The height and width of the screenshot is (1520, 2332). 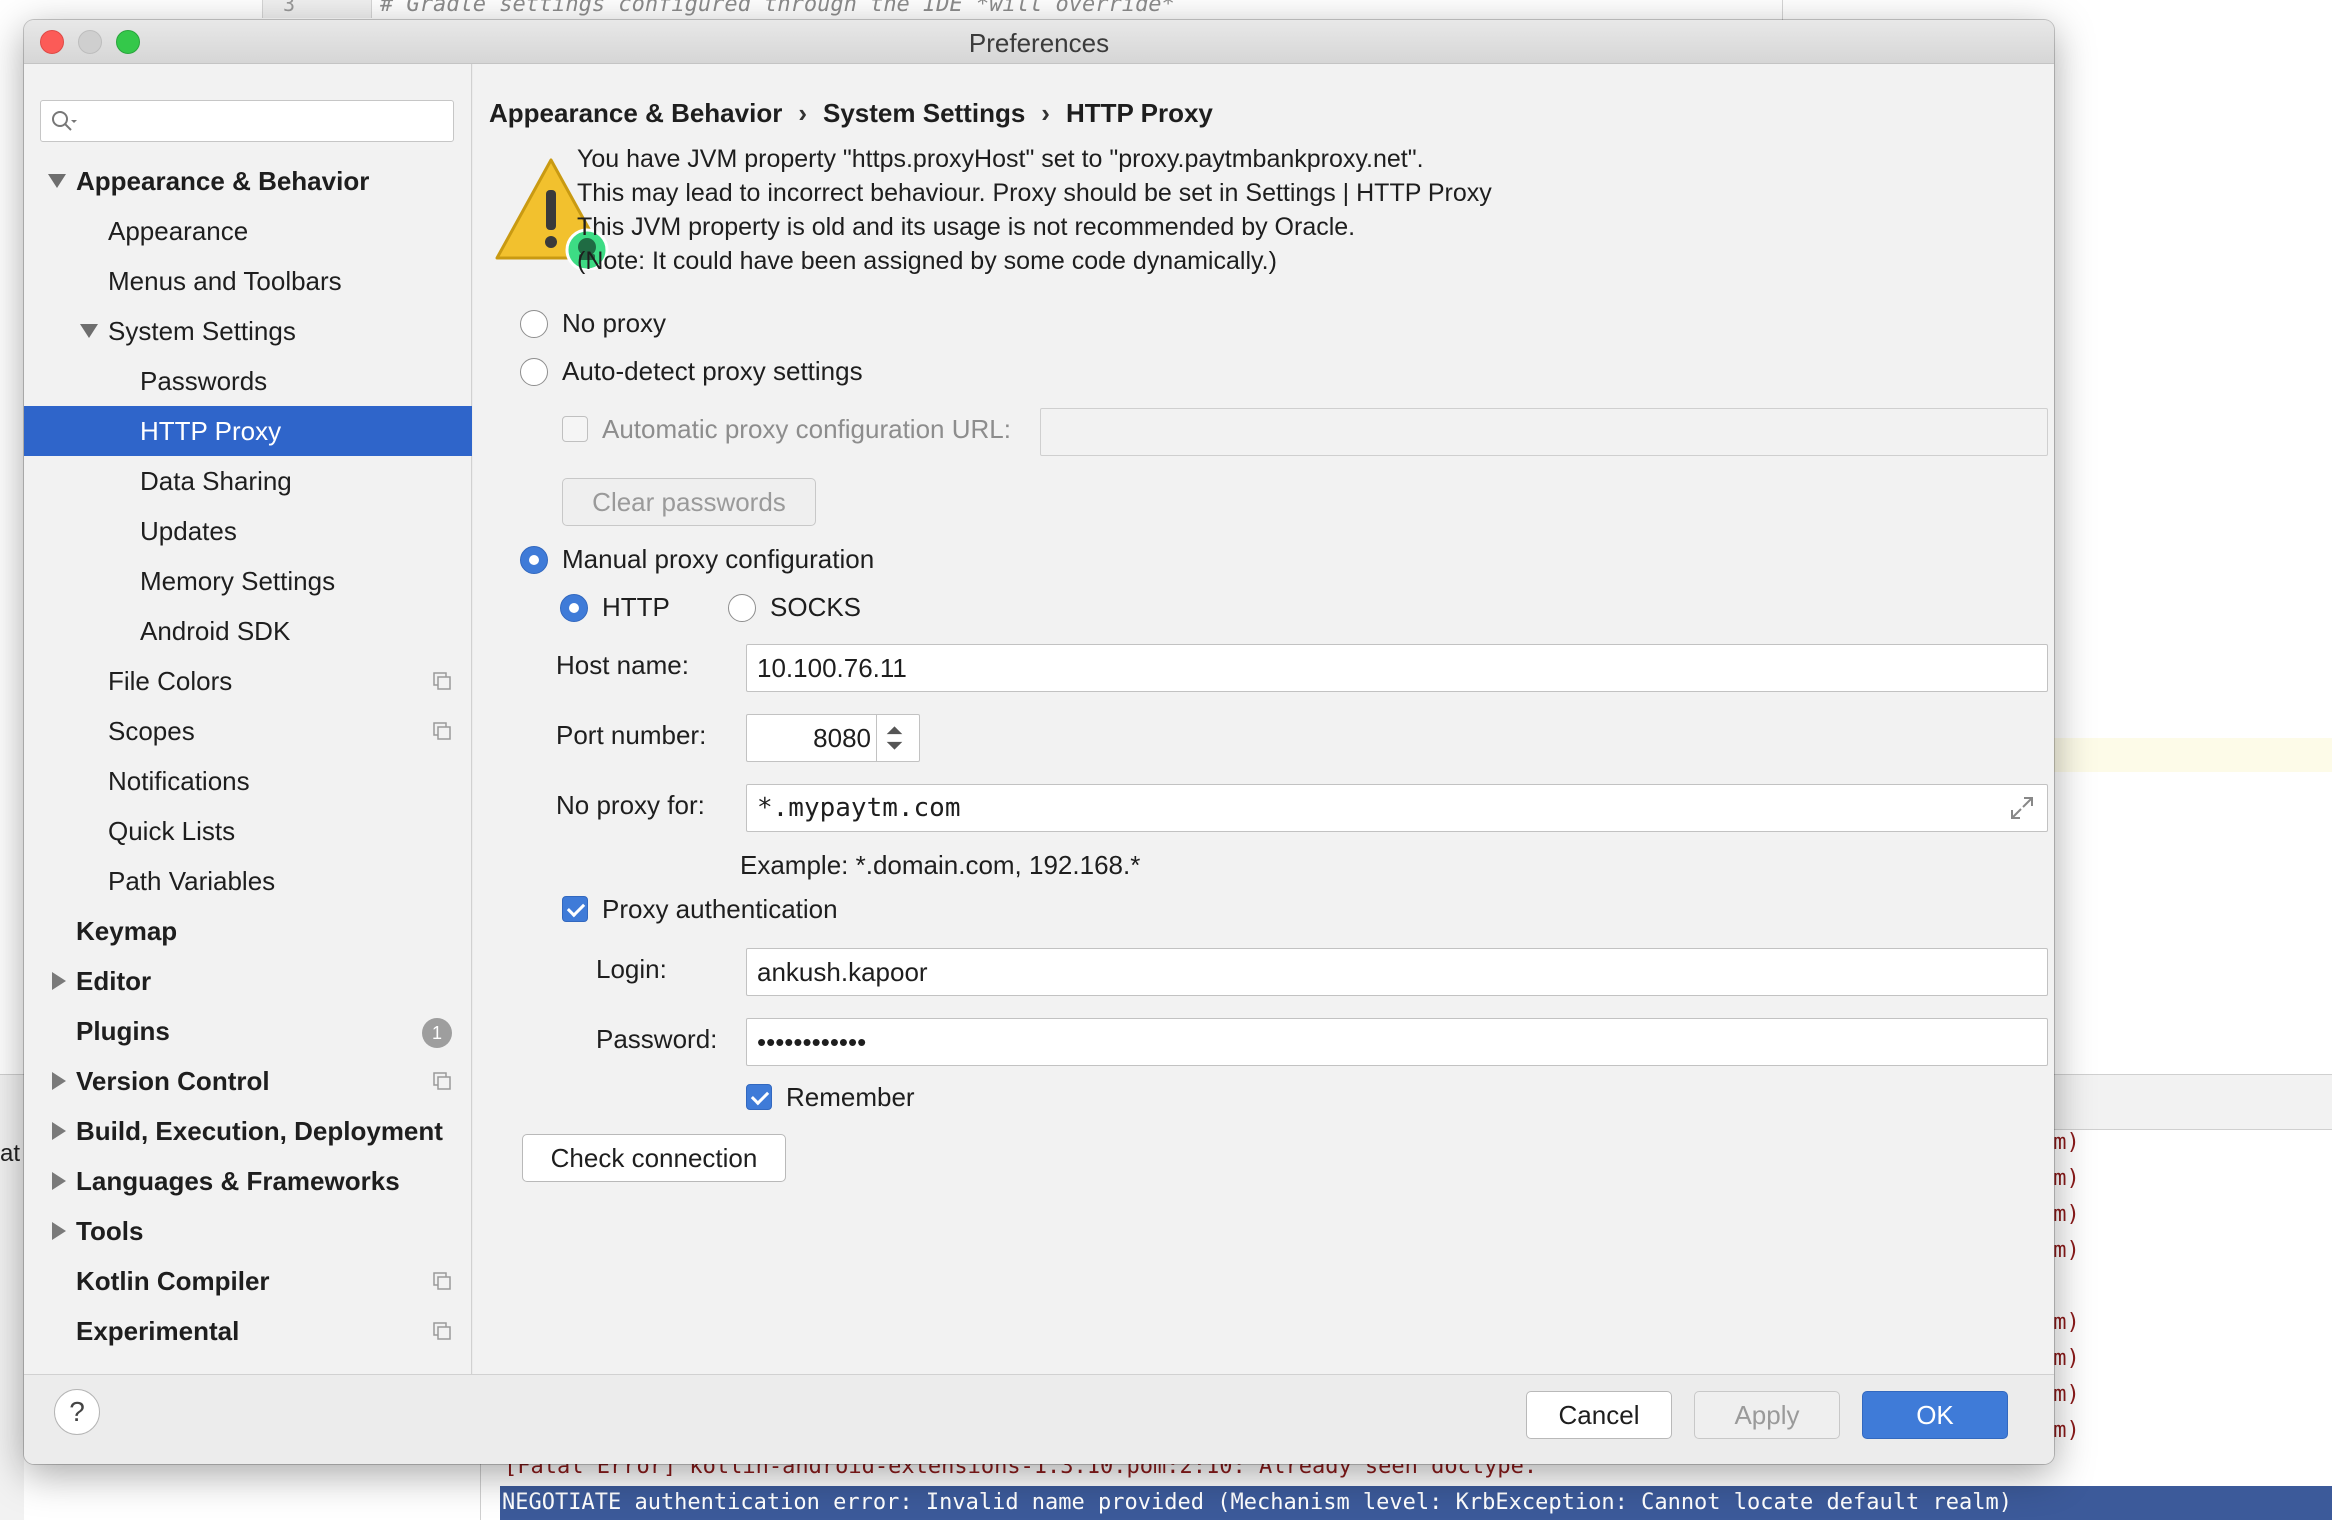 What do you see at coordinates (1397, 1042) in the screenshot?
I see `password-input: ••••••••••••` at bounding box center [1397, 1042].